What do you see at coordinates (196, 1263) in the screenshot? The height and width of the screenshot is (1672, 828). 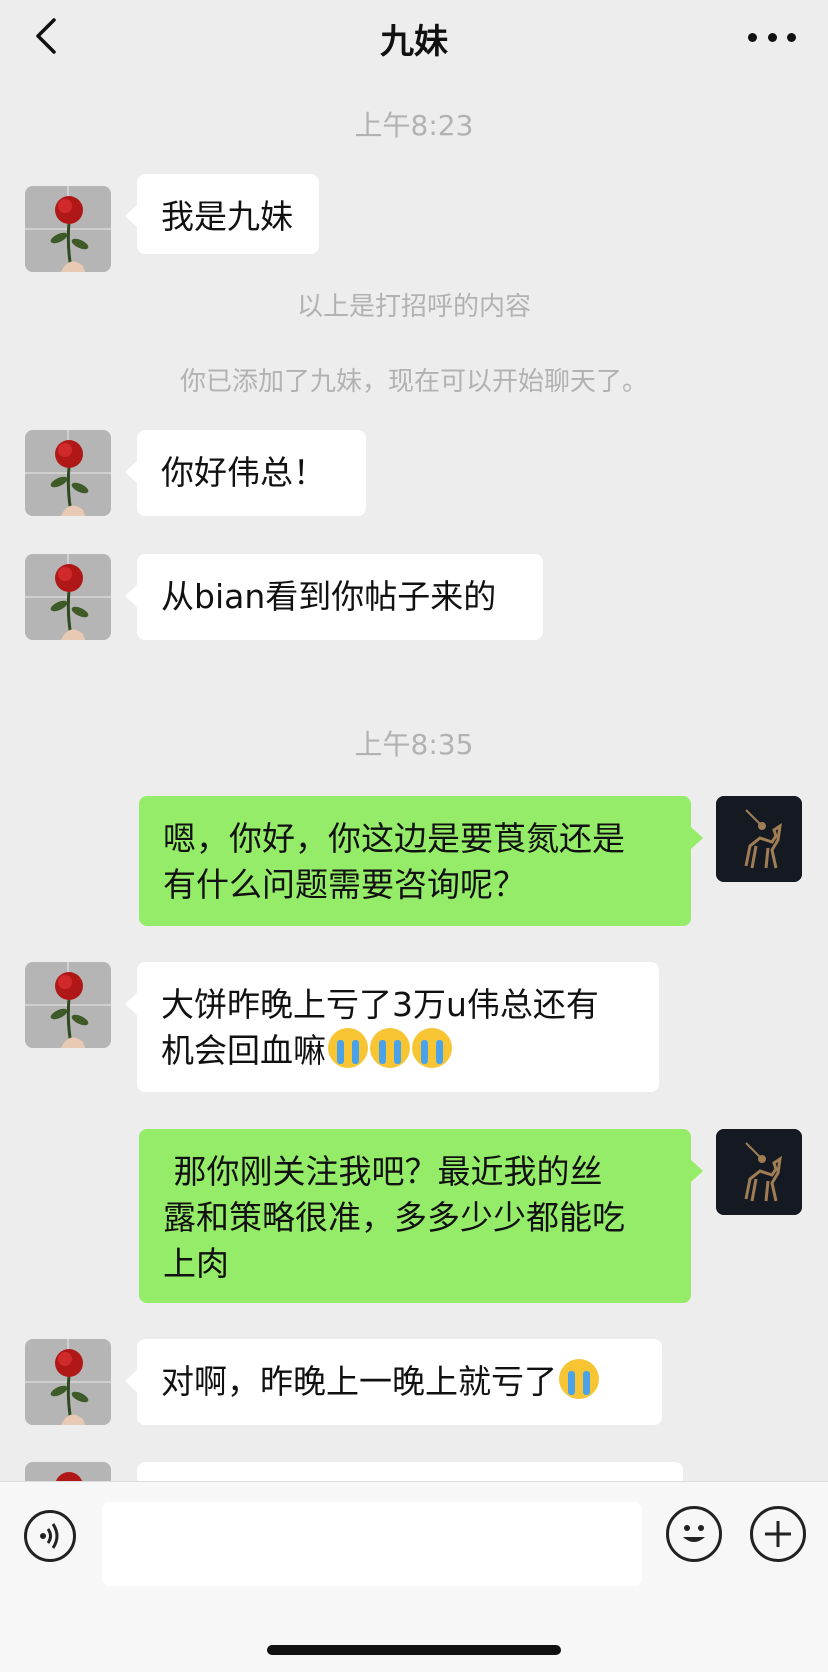 I see `message-text-line: 上肉` at bounding box center [196, 1263].